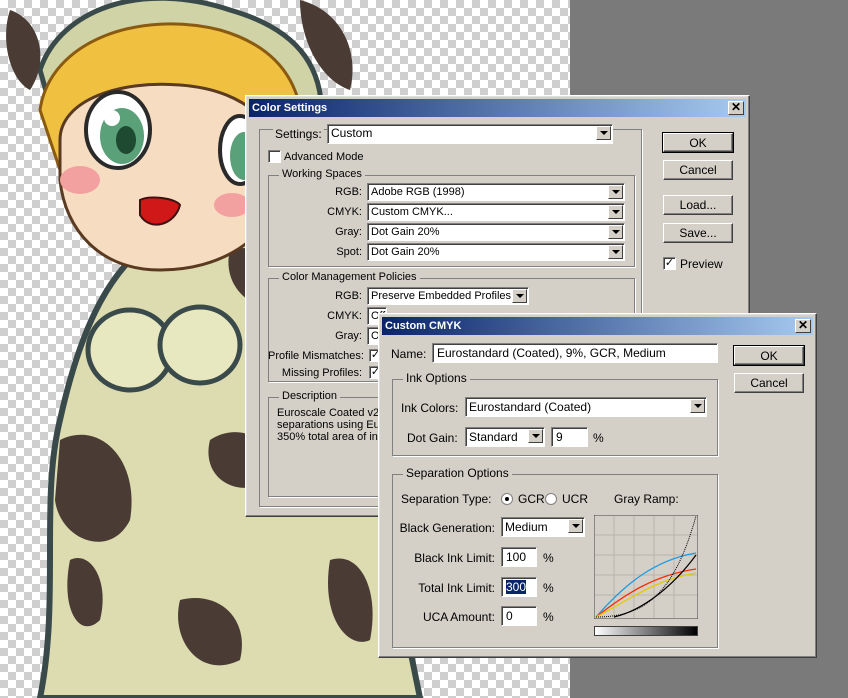 The width and height of the screenshot is (848, 698). I want to click on policy-gray-label: Gray:, so click(348, 336).